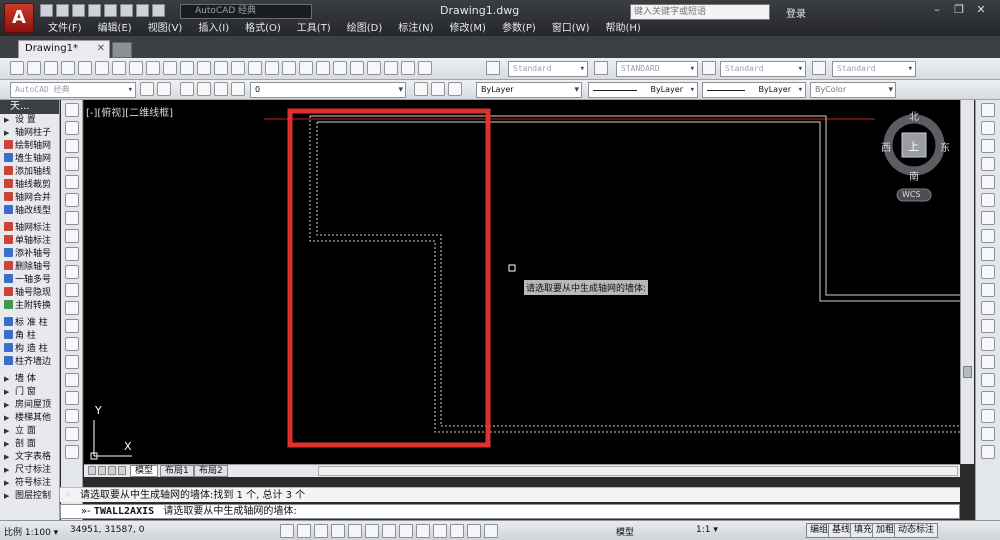  Describe the element at coordinates (886, 146) in the screenshot. I see `viewcube-west-label: 西` at that location.